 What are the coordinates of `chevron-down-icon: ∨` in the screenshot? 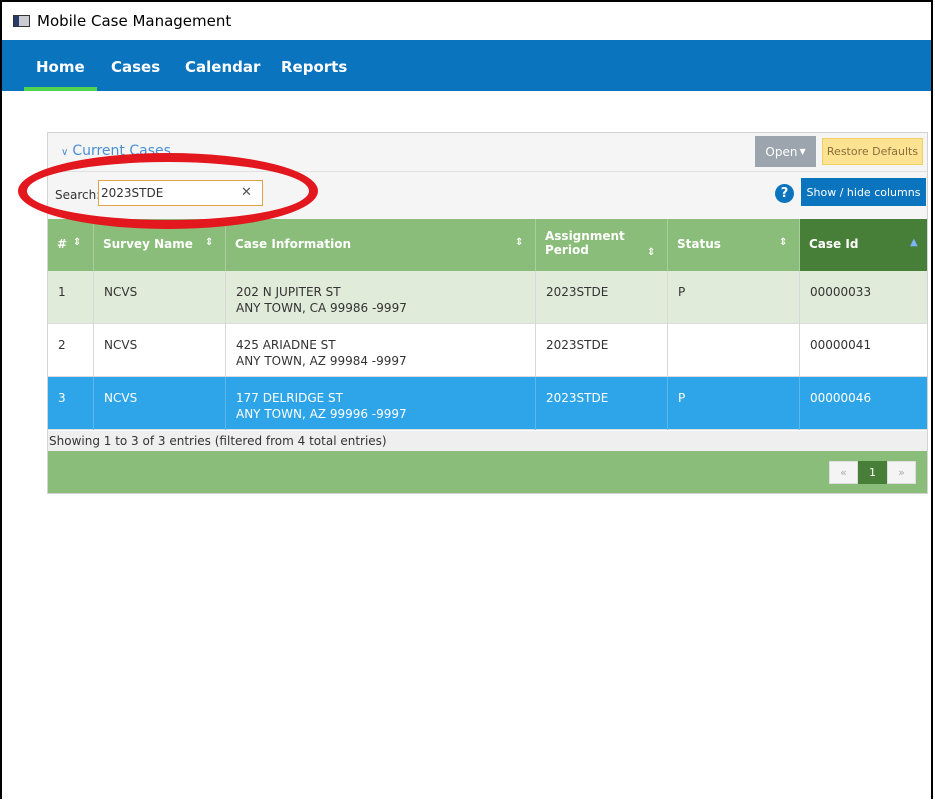 It's located at (65, 152).